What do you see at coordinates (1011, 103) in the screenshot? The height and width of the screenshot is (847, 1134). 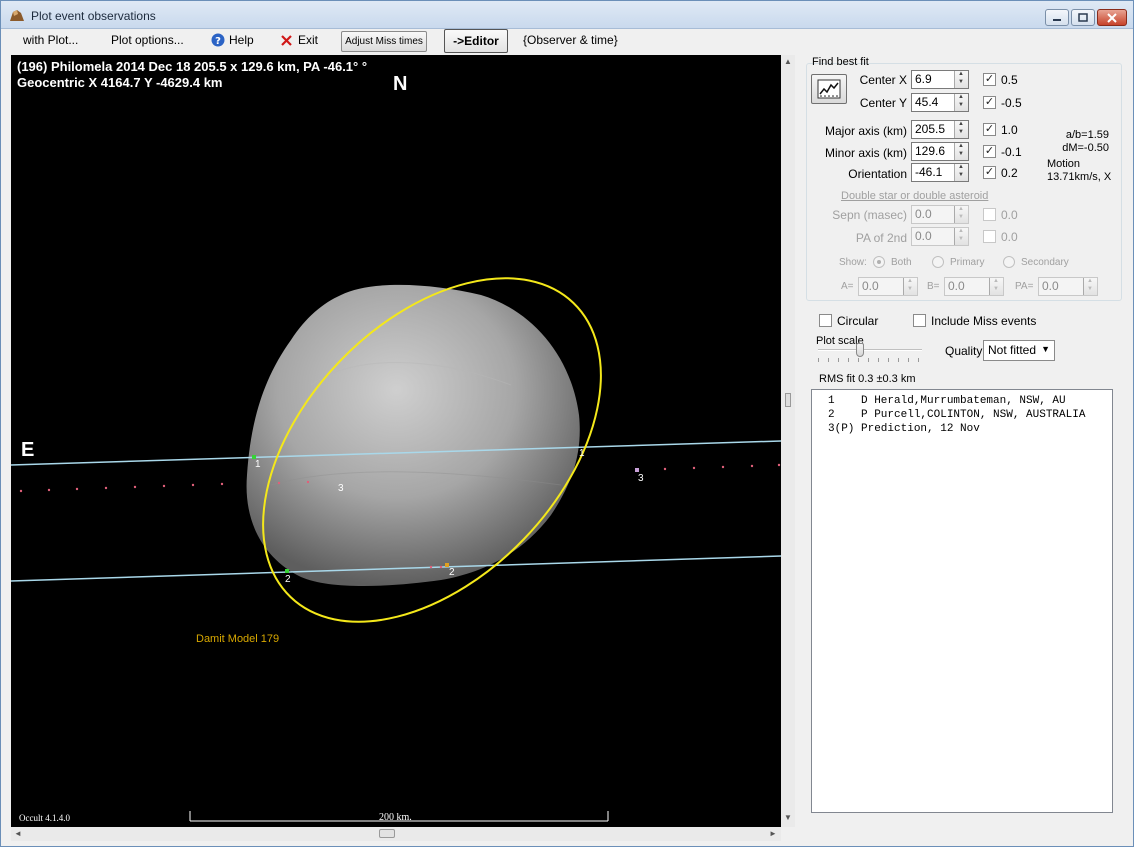 I see `center-y-delta: -0.5` at bounding box center [1011, 103].